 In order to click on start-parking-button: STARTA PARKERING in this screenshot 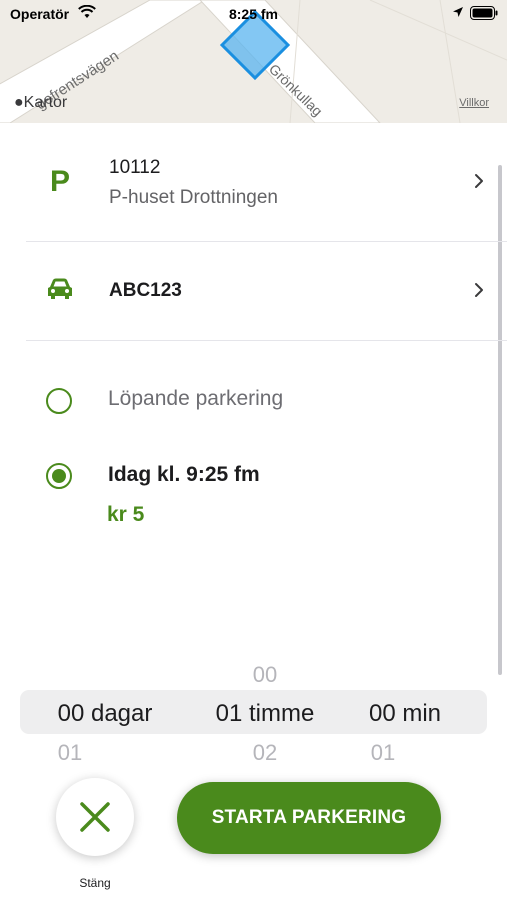, I will do `click(309, 818)`.